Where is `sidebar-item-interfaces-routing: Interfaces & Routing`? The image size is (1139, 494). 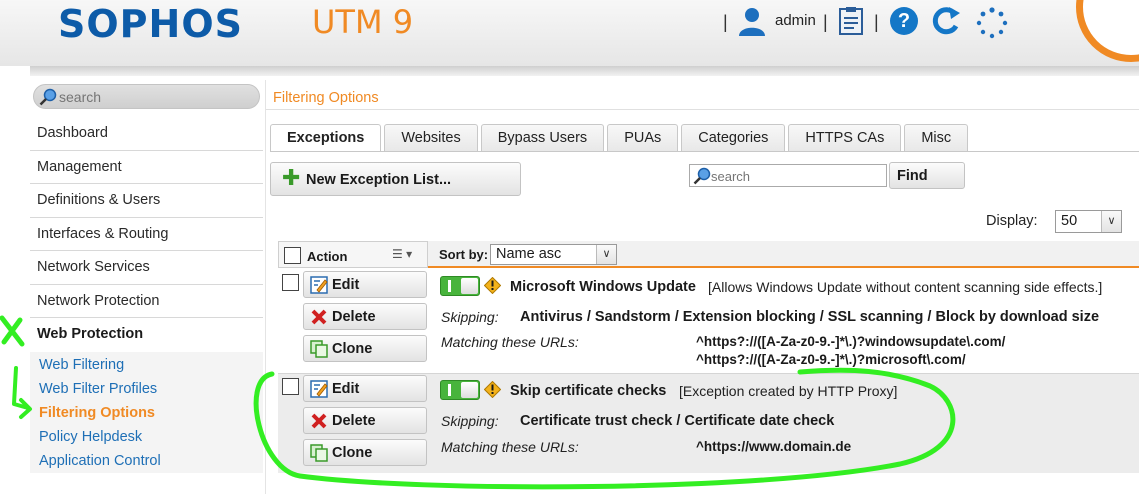
sidebar-item-interfaces-routing: Interfaces & Routing is located at coordinates (146, 234).